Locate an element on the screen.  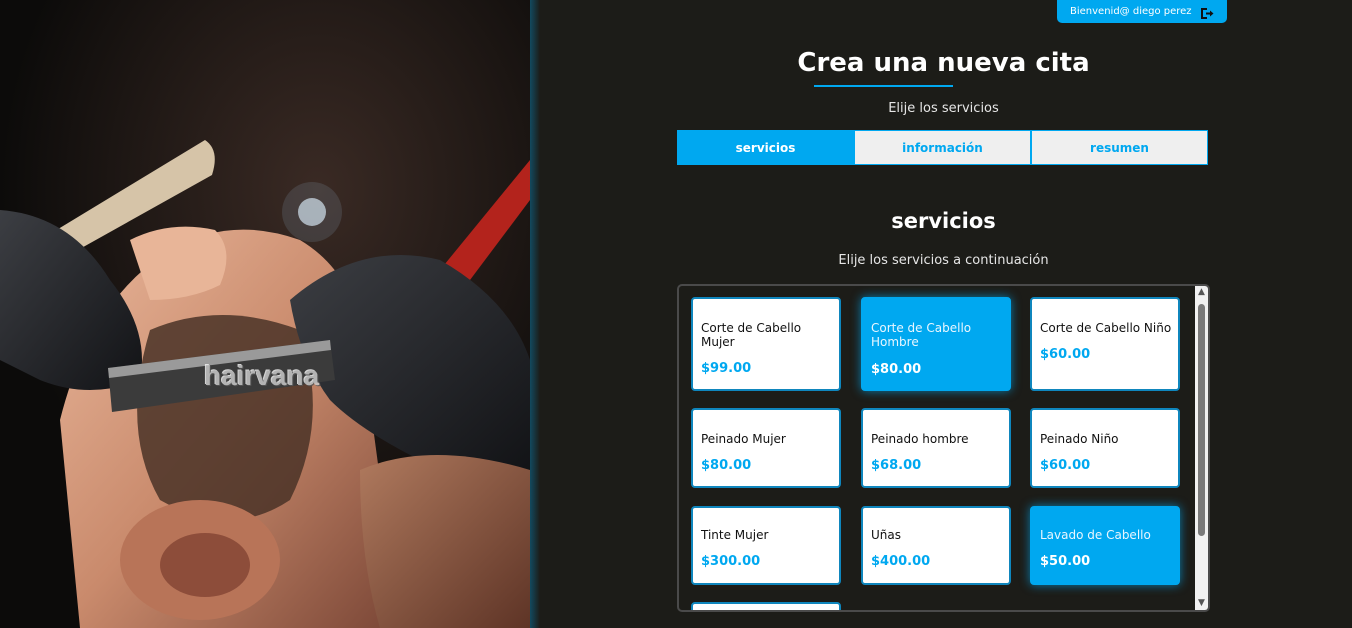
title-underline is located at coordinates (883, 86).